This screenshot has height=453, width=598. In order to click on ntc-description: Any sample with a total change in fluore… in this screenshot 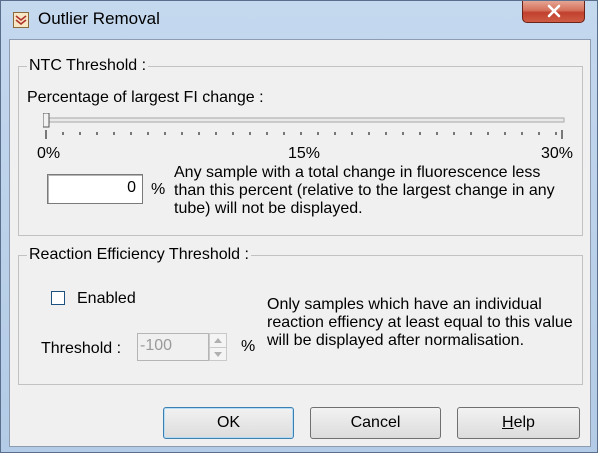, I will do `click(364, 190)`.